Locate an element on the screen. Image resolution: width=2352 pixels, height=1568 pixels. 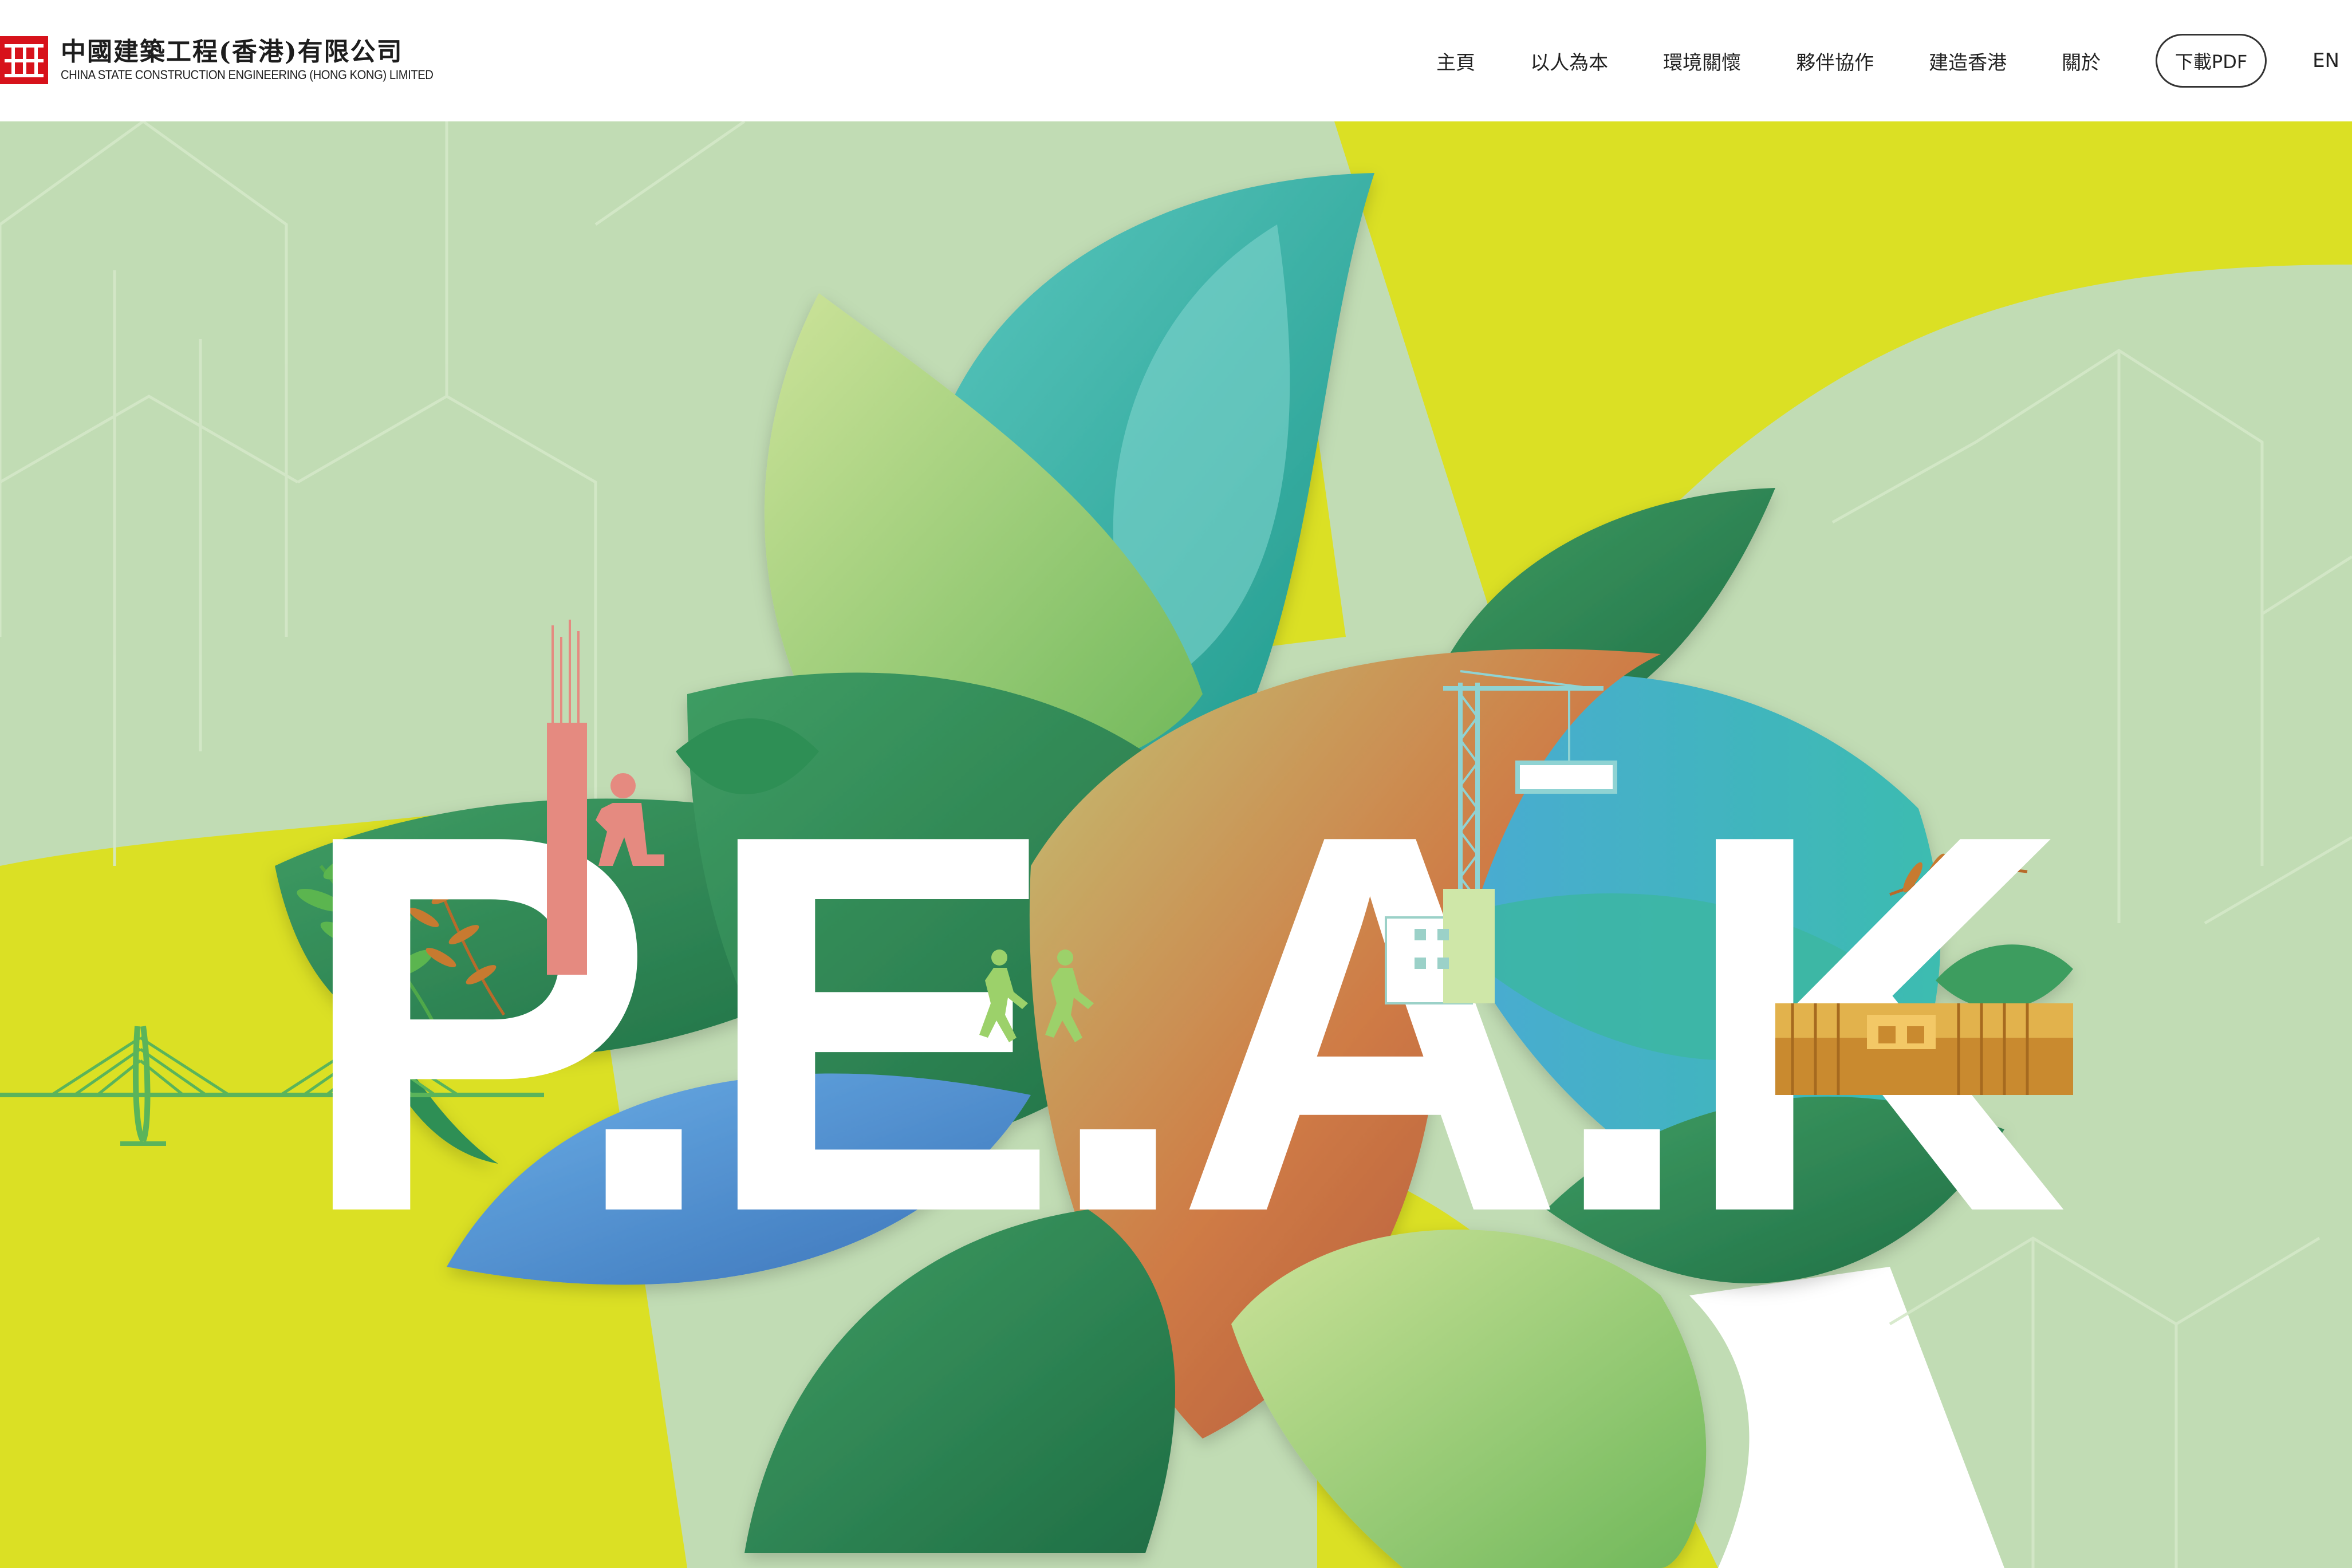
logo-name-cn: 中國建築工程(香港)有限公司 is located at coordinates (232, 51).